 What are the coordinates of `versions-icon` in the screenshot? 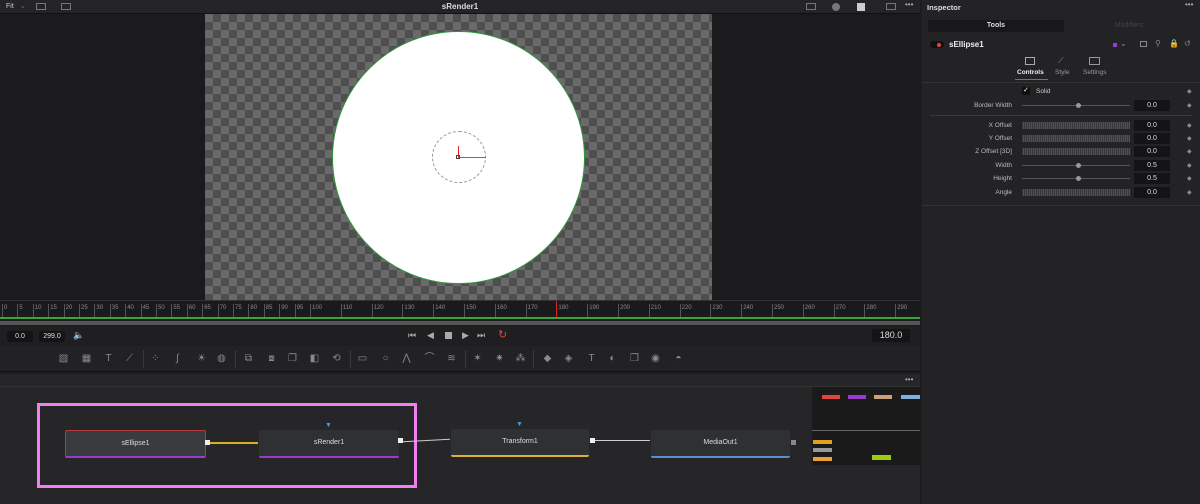 It's located at (1143, 44).